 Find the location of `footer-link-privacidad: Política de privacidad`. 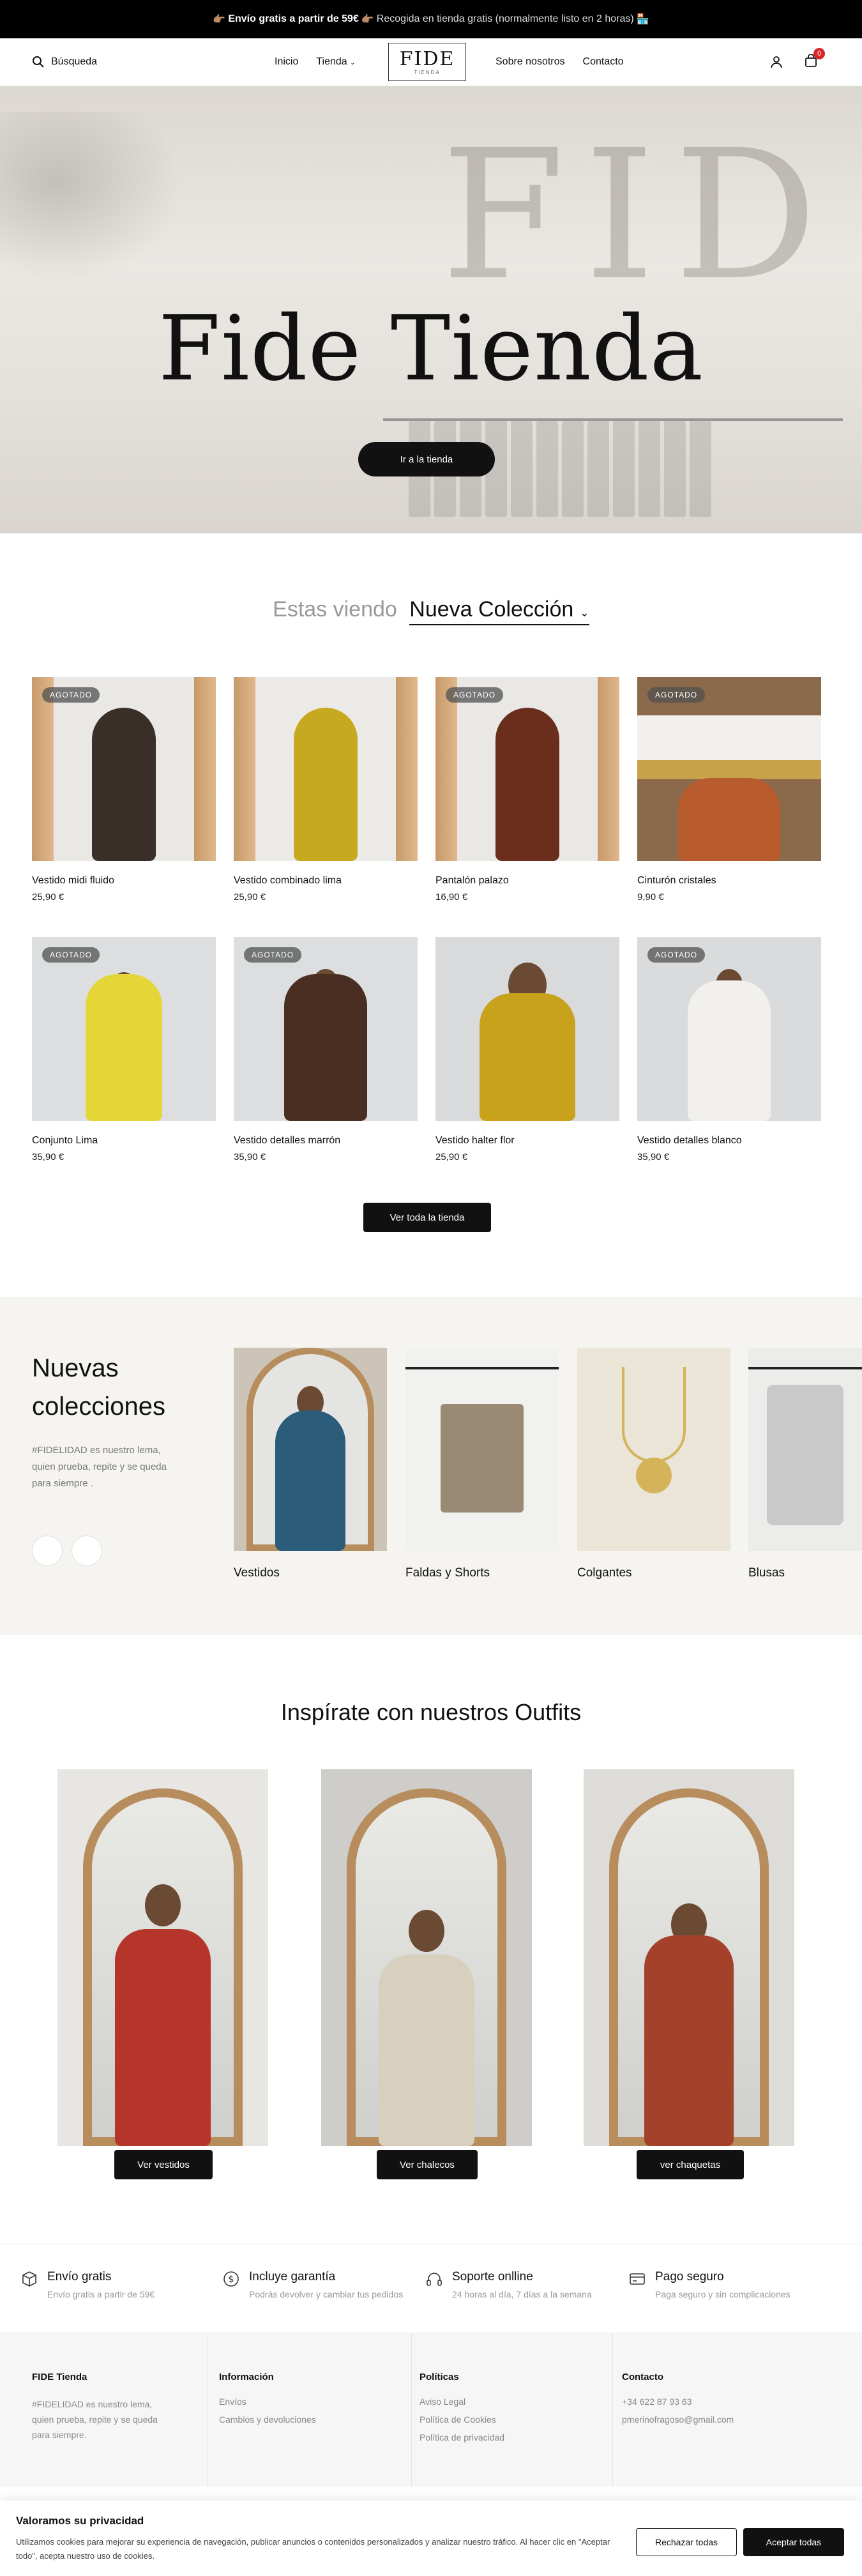

footer-link-privacidad: Política de privacidad is located at coordinates (516, 2437).